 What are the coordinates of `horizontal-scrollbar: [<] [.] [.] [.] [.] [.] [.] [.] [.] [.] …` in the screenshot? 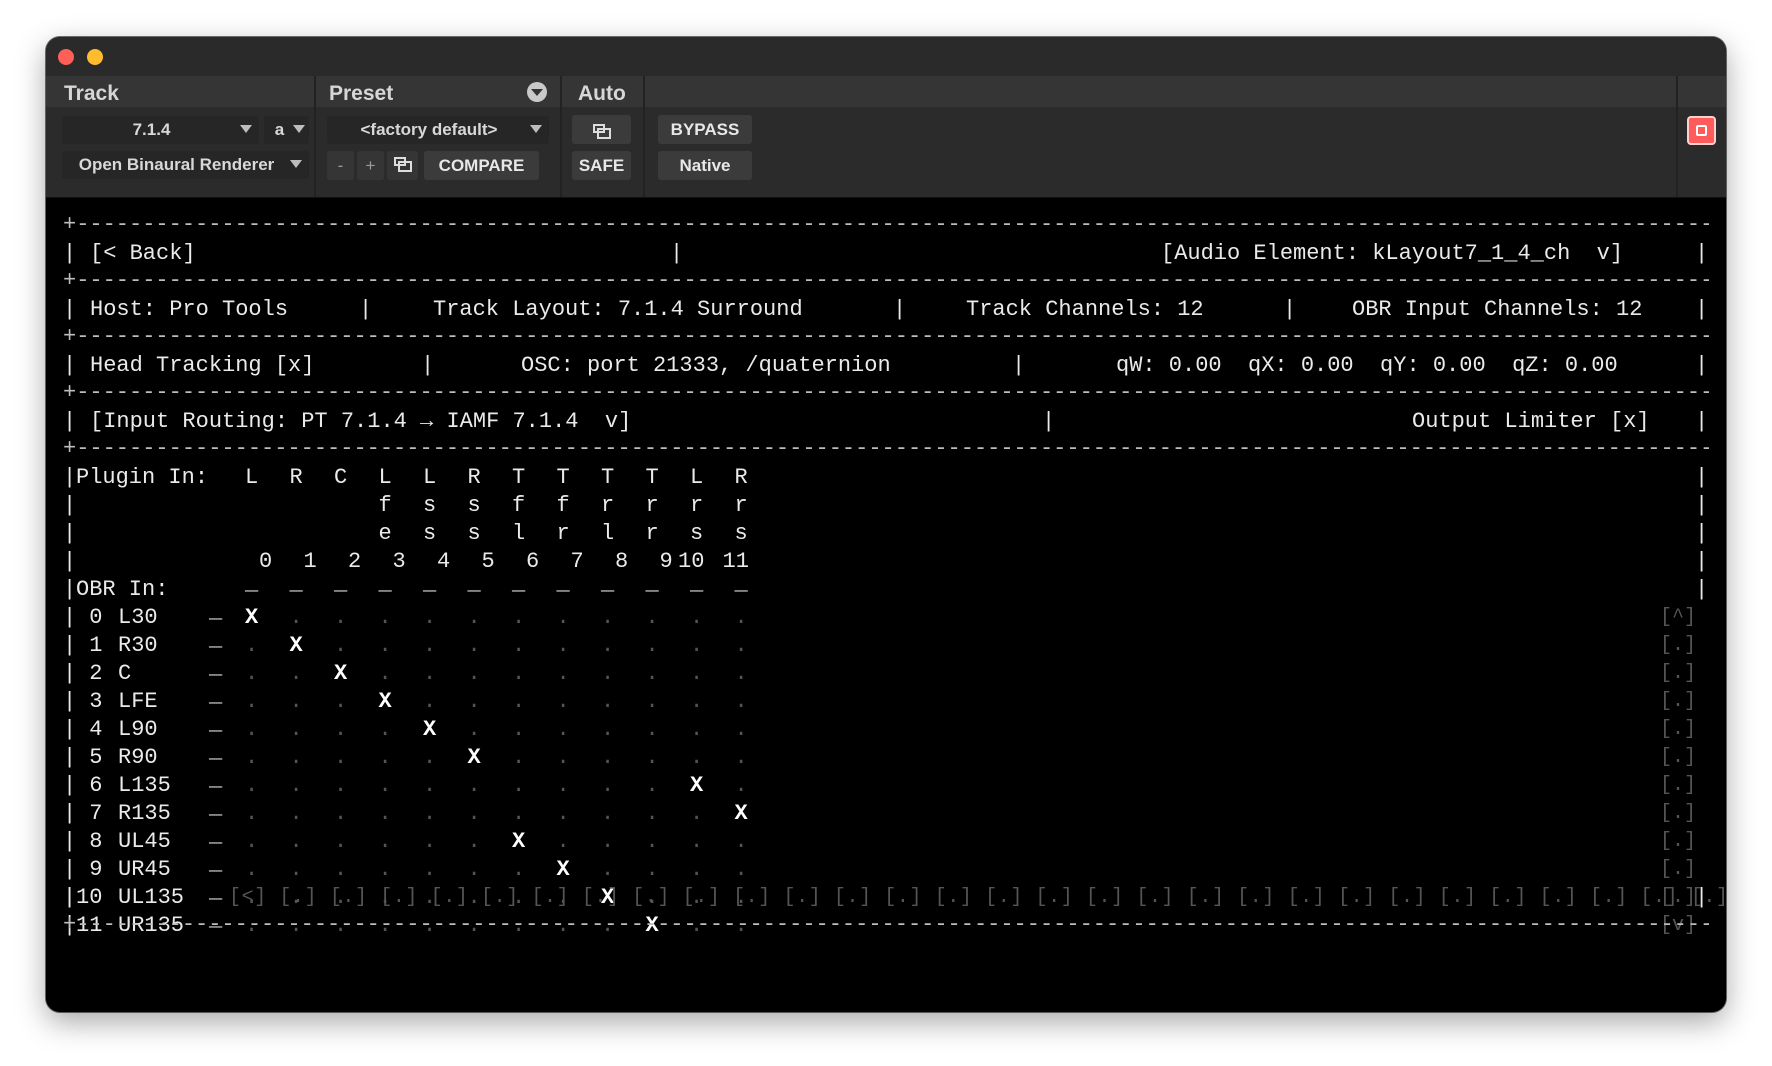 It's located at (977, 898).